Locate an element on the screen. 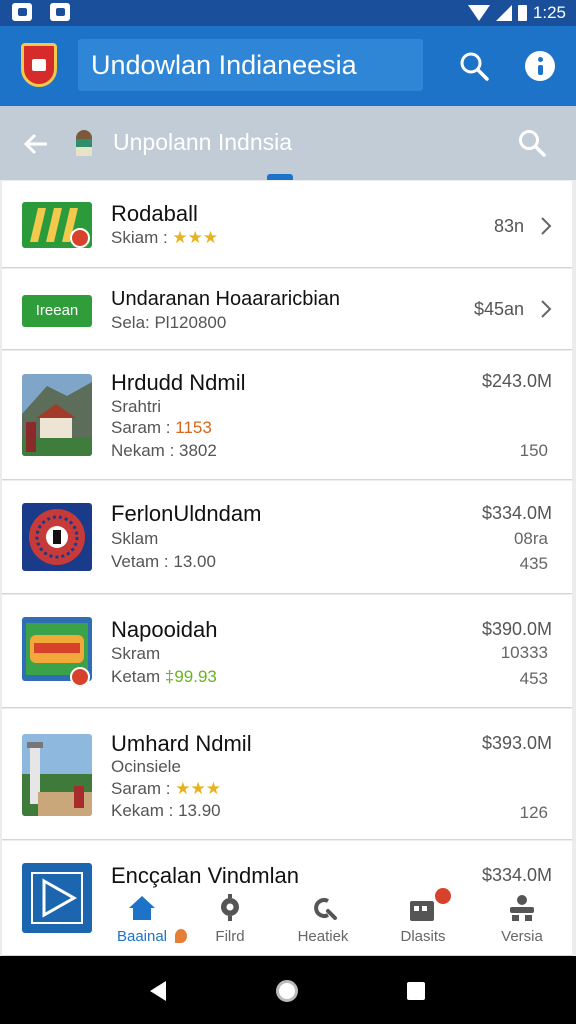 This screenshot has width=576, height=1024. item-detail: Saram : 1153 is located at coordinates (161, 427).